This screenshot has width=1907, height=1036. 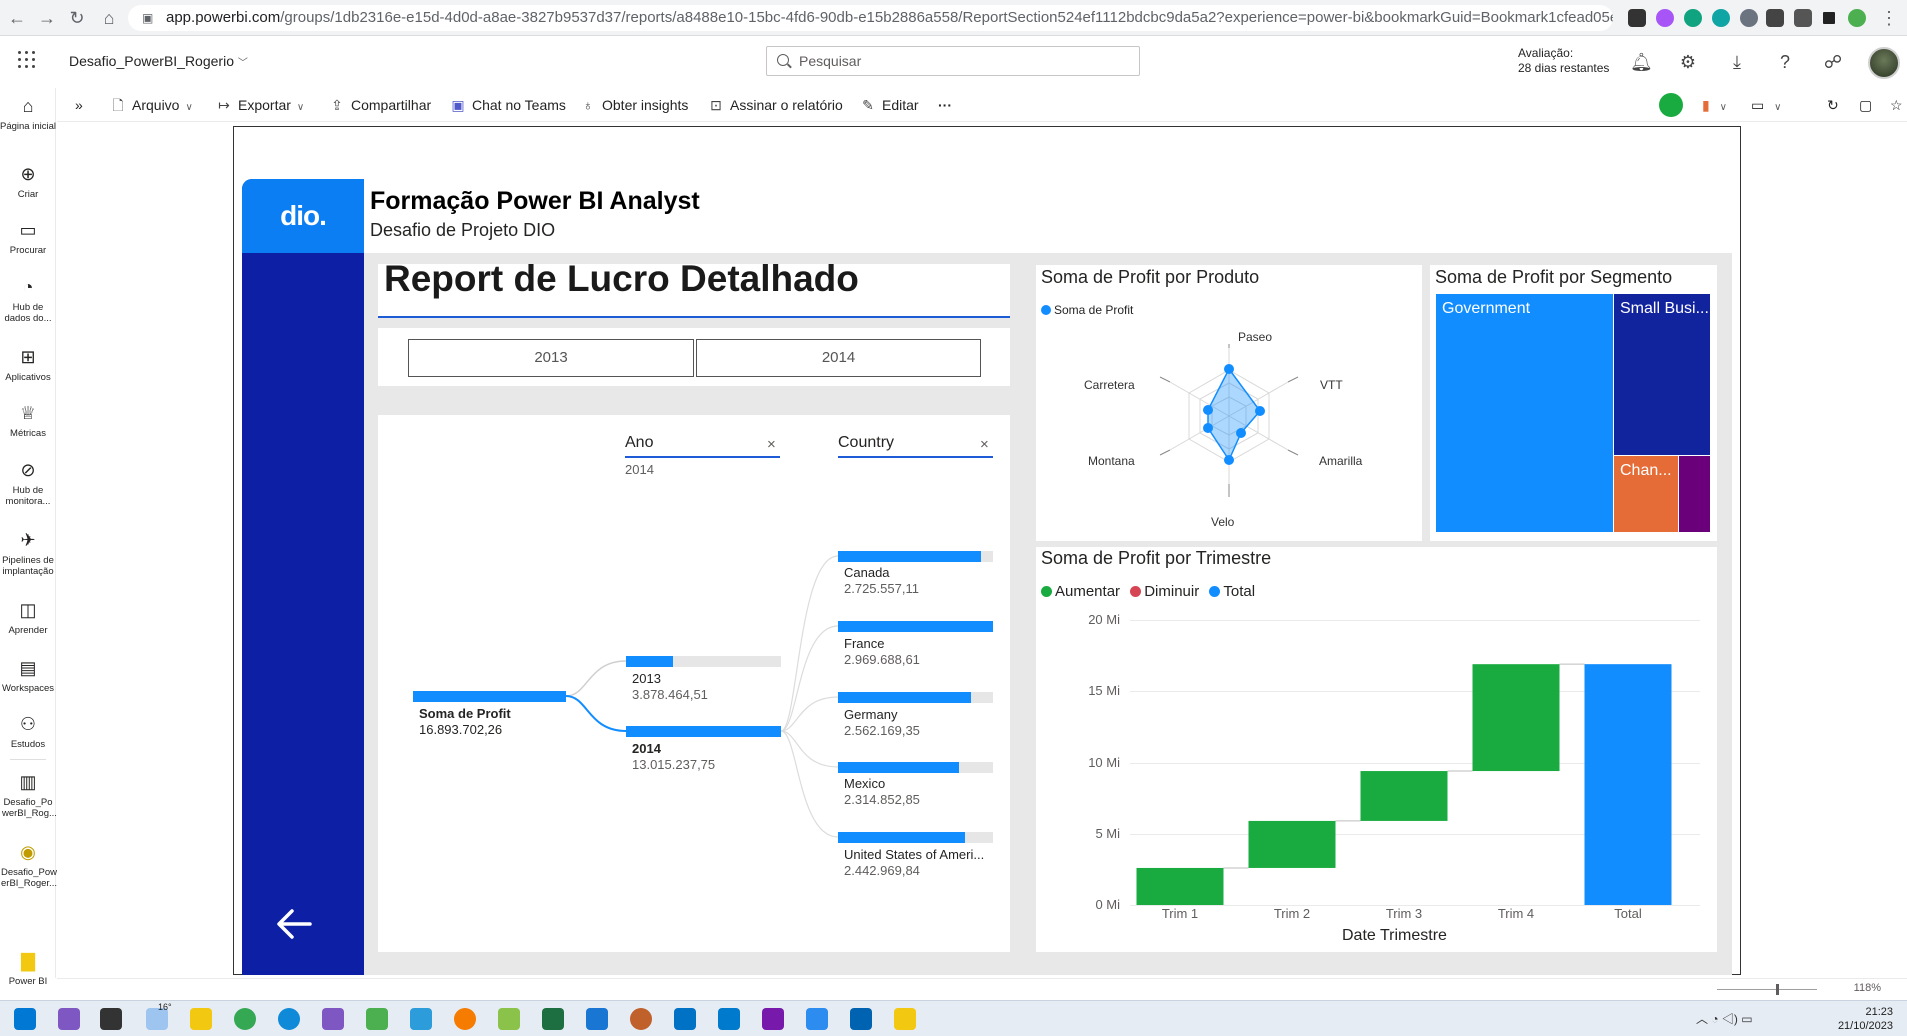 I want to click on teams-chat-button: ▣ Chat no Teams, so click(x=507, y=105).